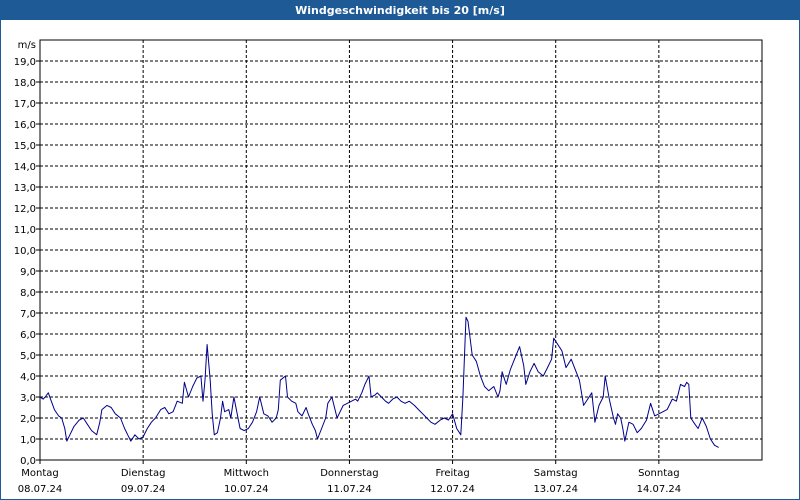 The image size is (800, 500). Describe the element at coordinates (659, 473) in the screenshot. I see `x-tick-day: Sonntag` at that location.